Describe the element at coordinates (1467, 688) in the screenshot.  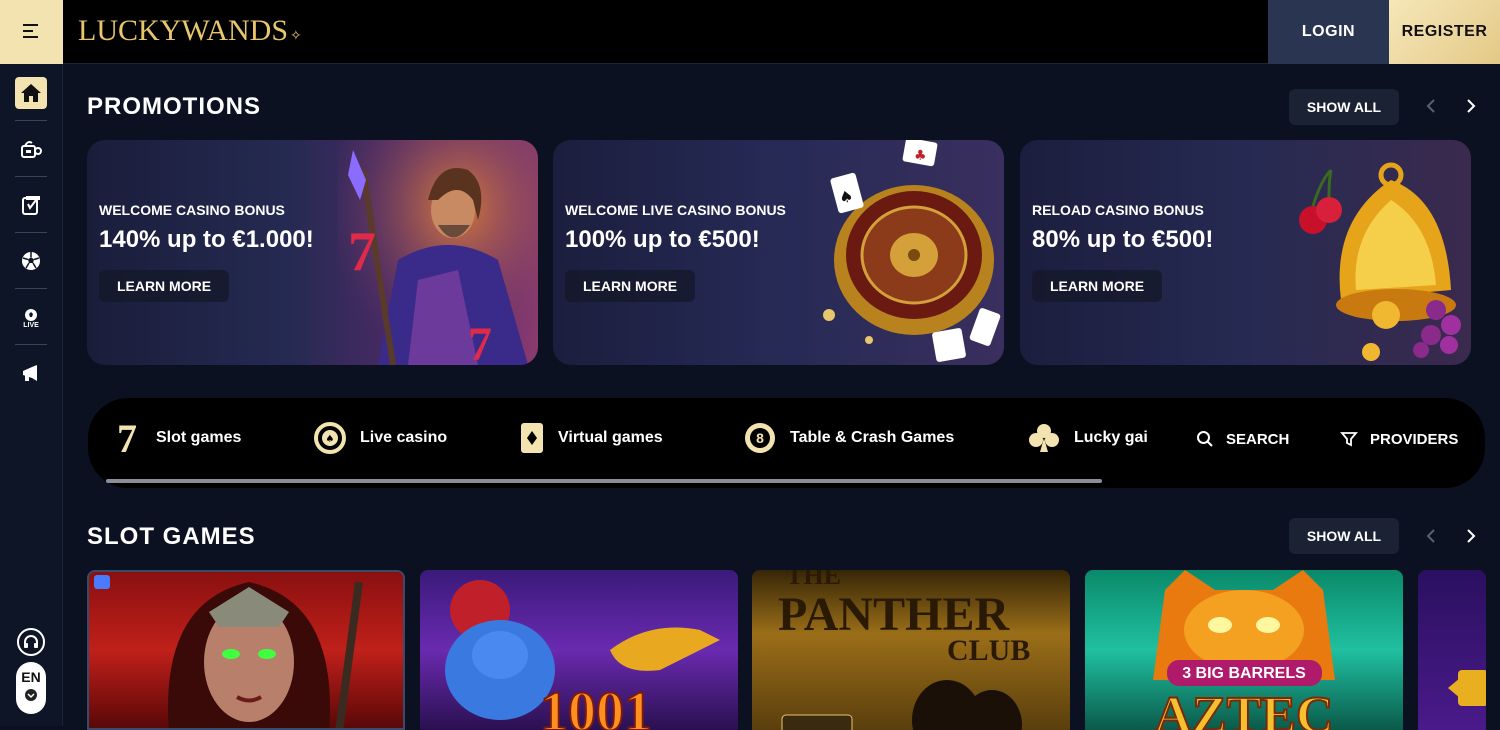
I see `partial-game-artwork` at that location.